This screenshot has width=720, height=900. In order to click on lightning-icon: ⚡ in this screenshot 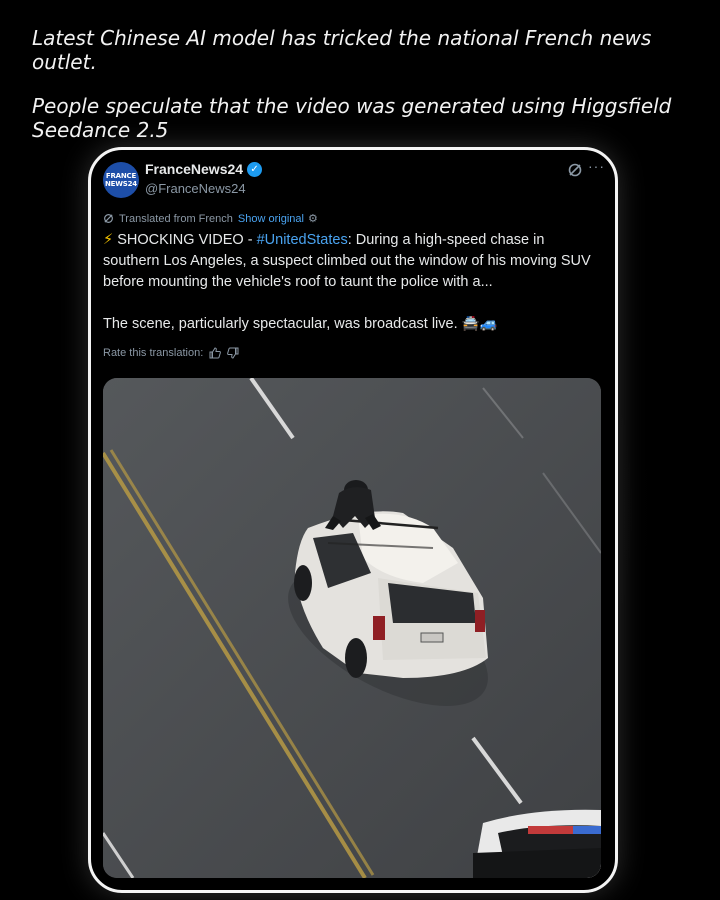, I will do `click(108, 240)`.